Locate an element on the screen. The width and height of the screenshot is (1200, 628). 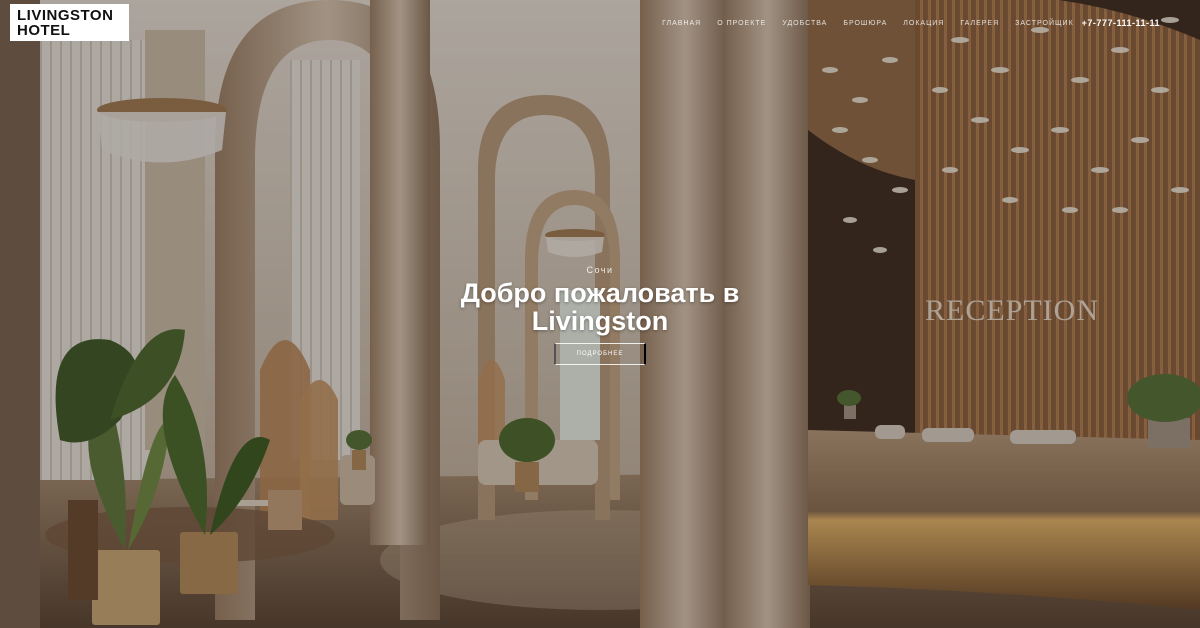
phone-link: +7-777-111-11-11 is located at coordinates (1121, 23).